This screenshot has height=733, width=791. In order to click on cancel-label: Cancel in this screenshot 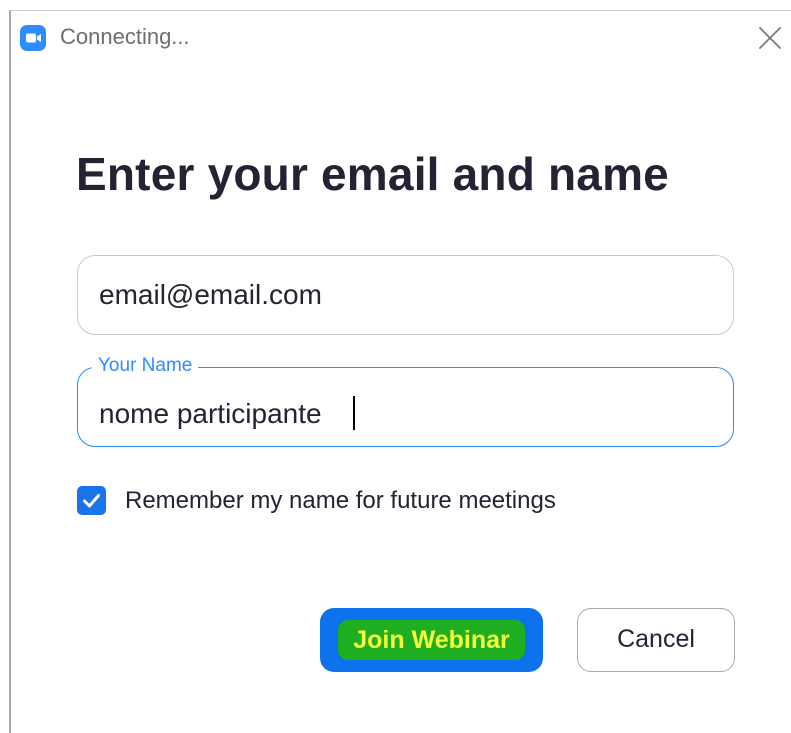, I will do `click(656, 639)`.